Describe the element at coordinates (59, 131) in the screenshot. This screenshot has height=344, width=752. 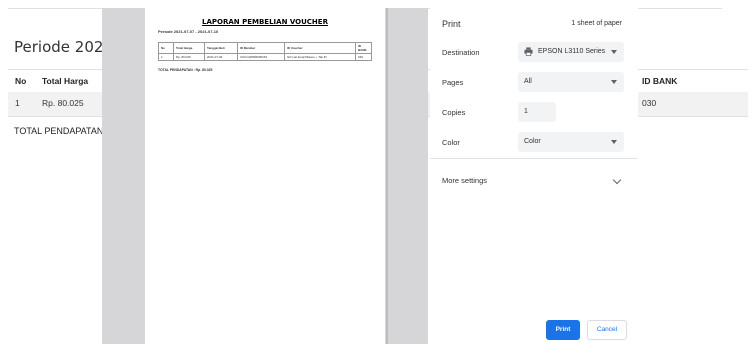
I see `total-pendapatan: TOTAL PENDAPATAN` at that location.